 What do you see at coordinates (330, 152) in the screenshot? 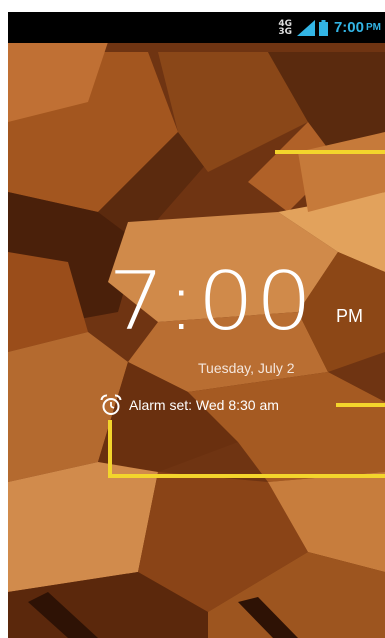
I see `callout-line-time` at bounding box center [330, 152].